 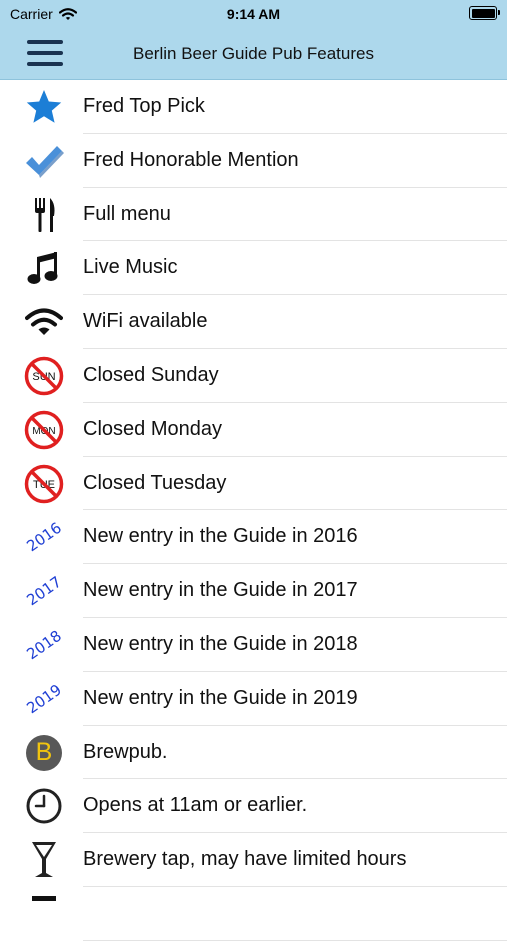 What do you see at coordinates (130, 267) in the screenshot?
I see `list-item-label: Live Music` at bounding box center [130, 267].